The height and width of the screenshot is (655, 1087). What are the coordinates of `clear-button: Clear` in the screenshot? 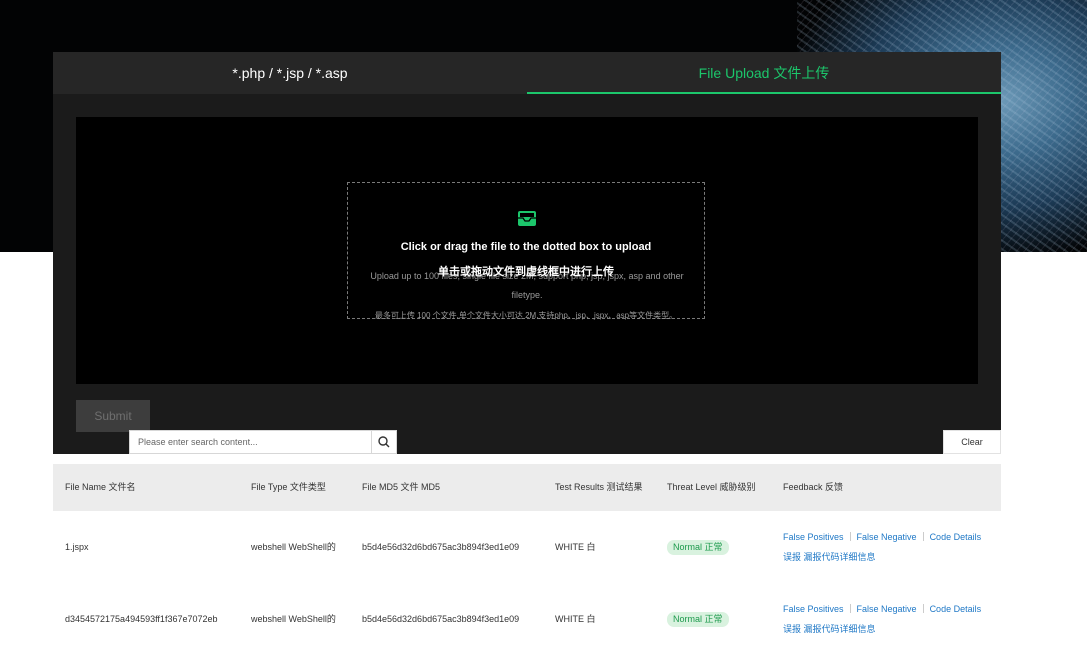 It's located at (972, 442).